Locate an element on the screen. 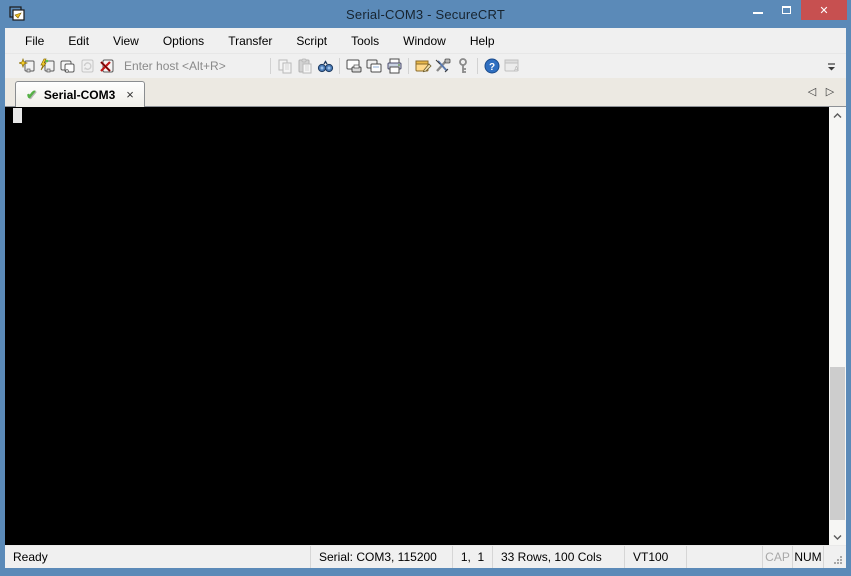  scroll-down-button is located at coordinates (837, 537).